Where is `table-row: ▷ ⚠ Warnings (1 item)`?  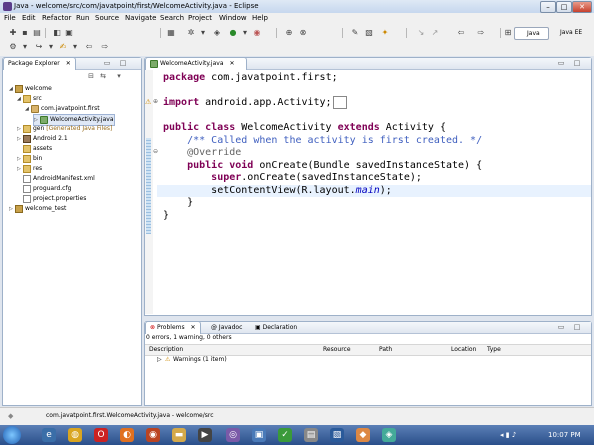
table-row: ▷ ⚠ Warnings (1 item) is located at coordinates (368, 360).